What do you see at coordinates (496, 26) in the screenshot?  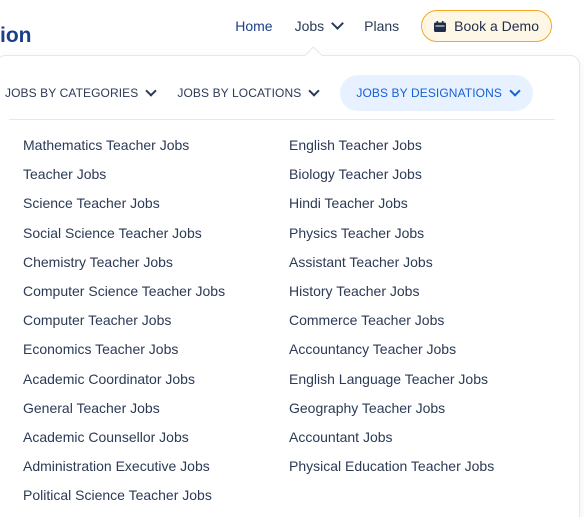 I see `book-demo-label: Book a Demo` at bounding box center [496, 26].